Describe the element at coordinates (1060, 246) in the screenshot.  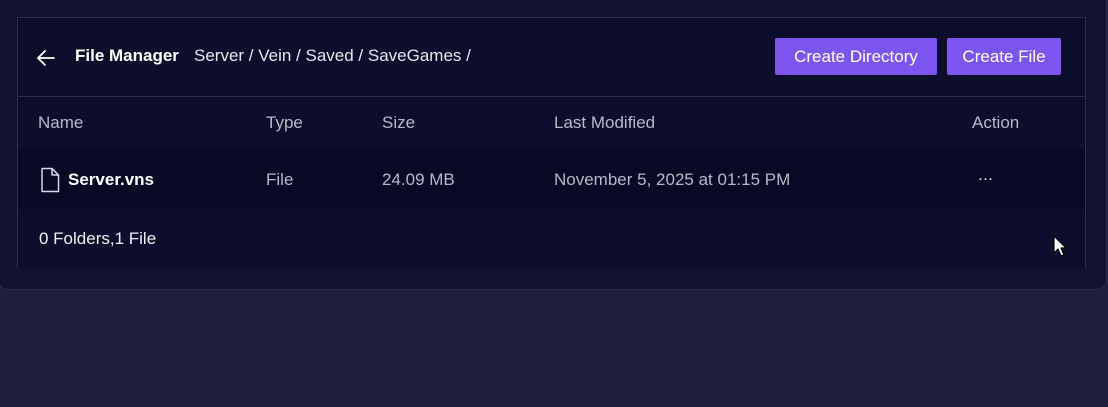
I see `mouse-cursor-icon` at that location.